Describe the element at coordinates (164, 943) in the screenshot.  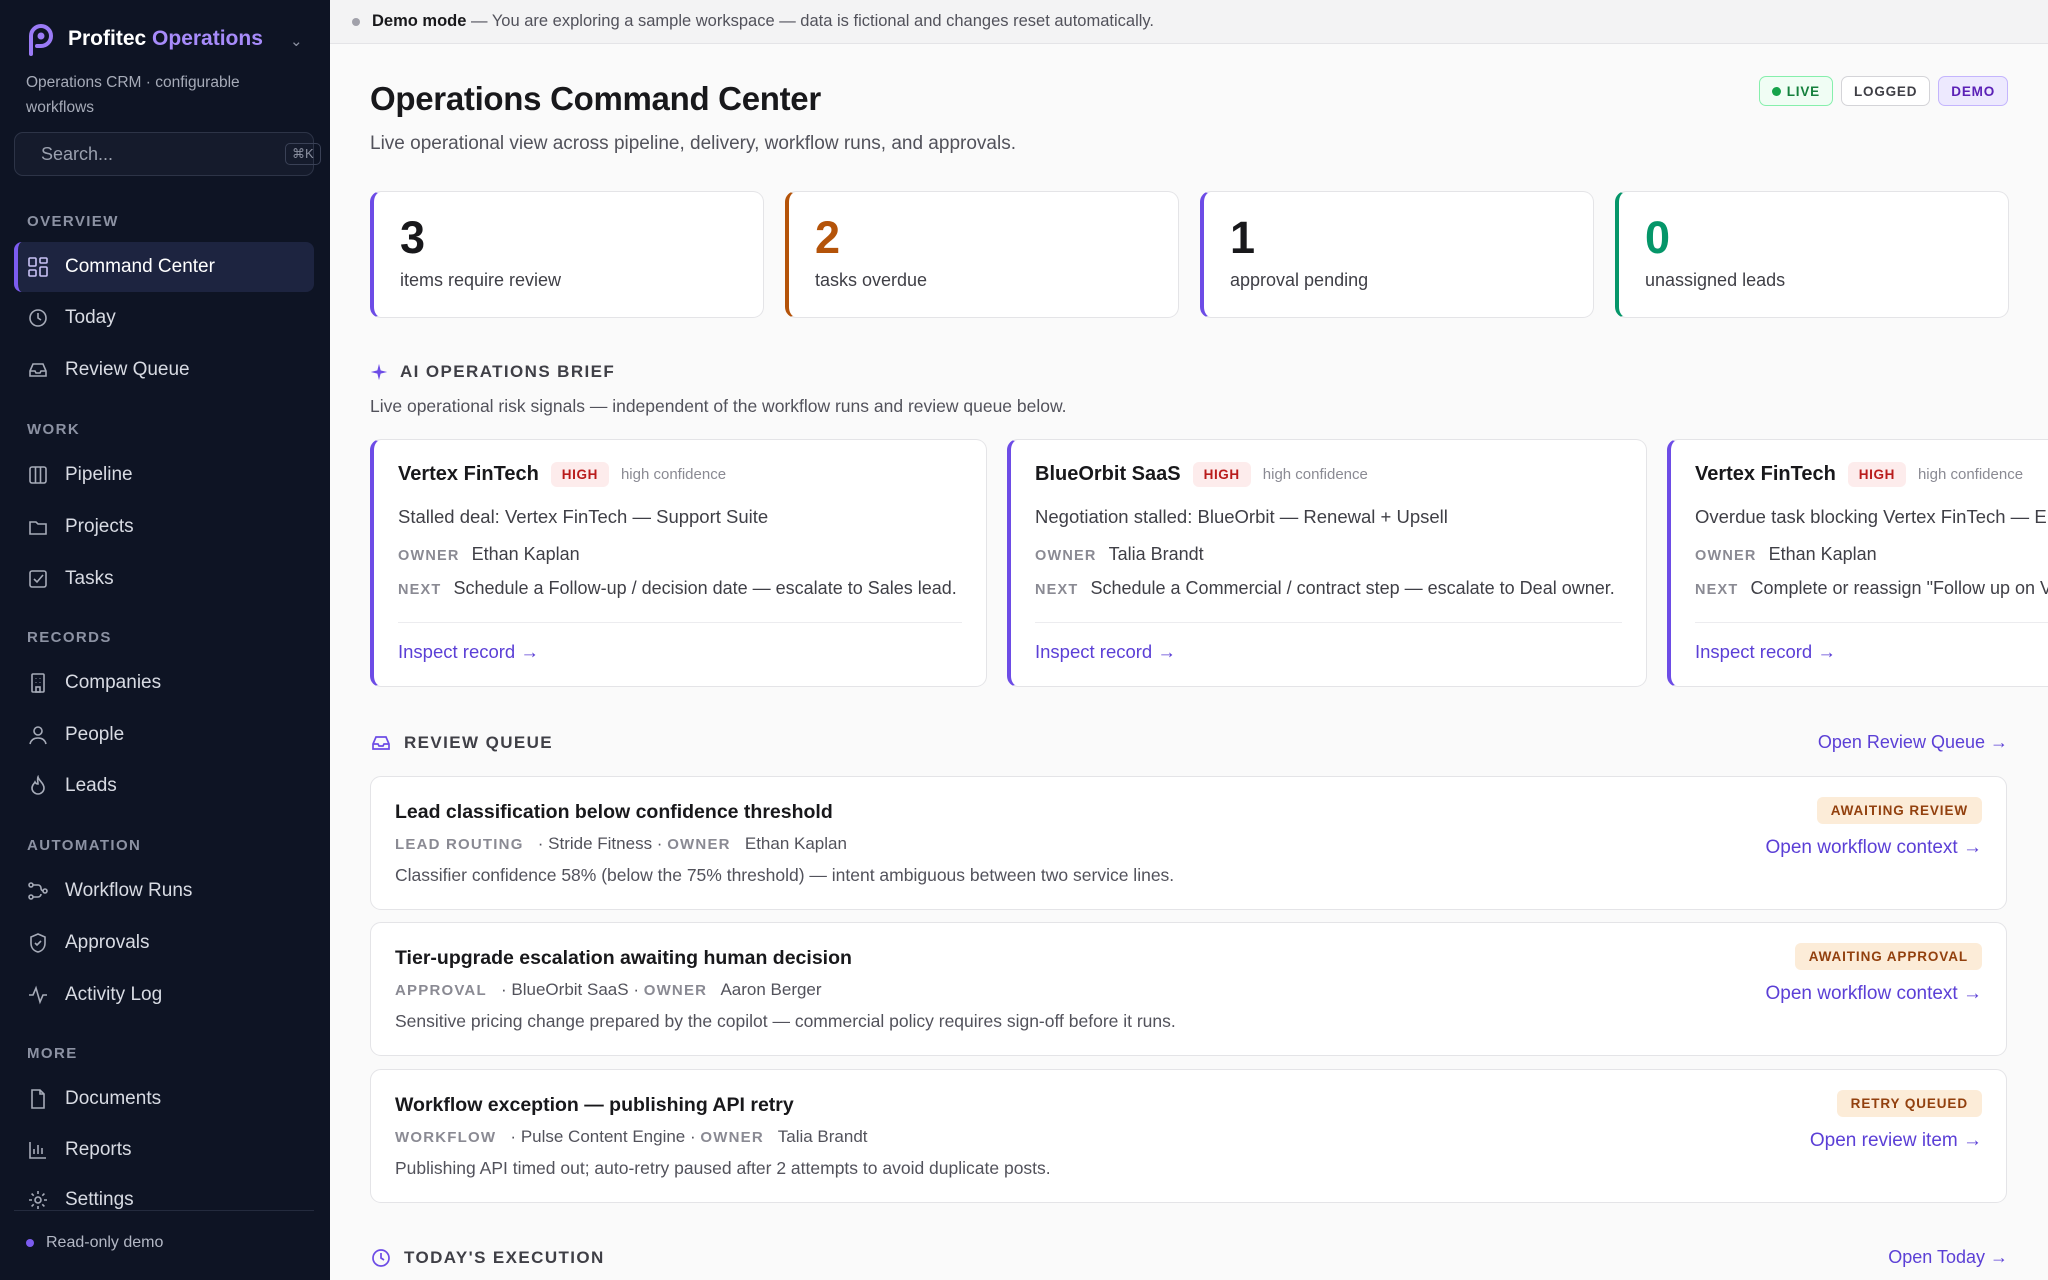
I see `sidebar-item-approvals: Approvals` at that location.